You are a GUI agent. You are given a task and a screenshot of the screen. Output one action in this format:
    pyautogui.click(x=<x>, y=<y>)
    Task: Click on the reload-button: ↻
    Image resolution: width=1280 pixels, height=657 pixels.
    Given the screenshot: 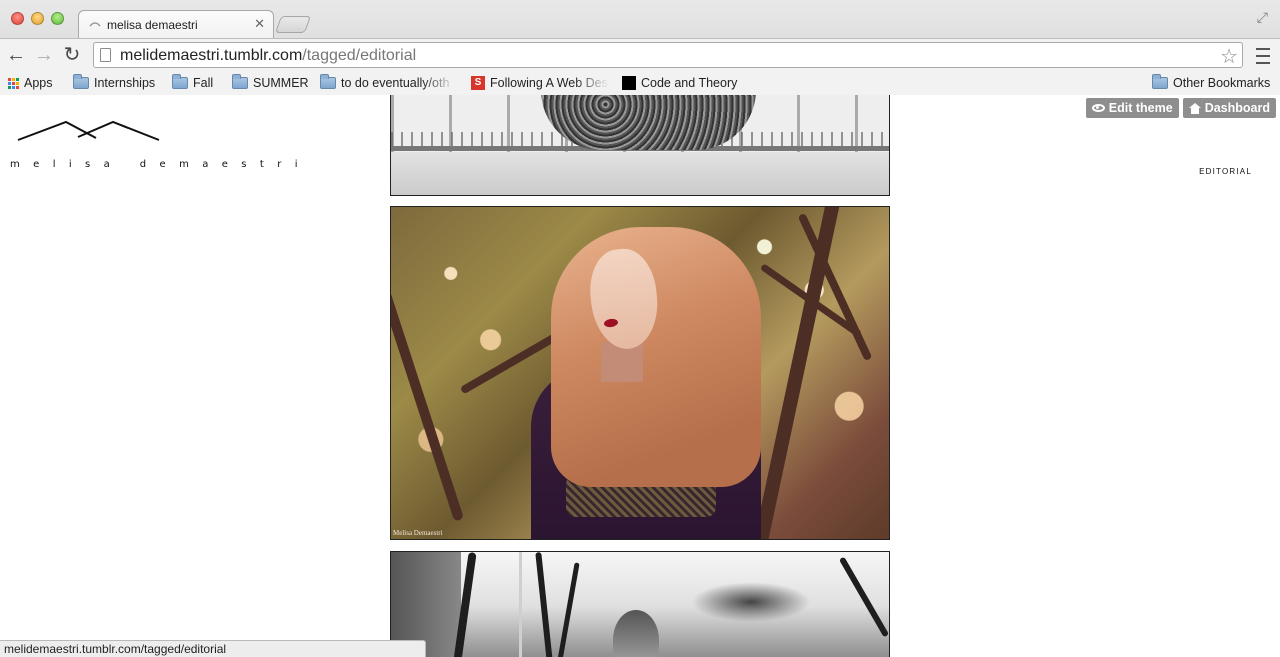 What is the action you would take?
    pyautogui.click(x=72, y=55)
    